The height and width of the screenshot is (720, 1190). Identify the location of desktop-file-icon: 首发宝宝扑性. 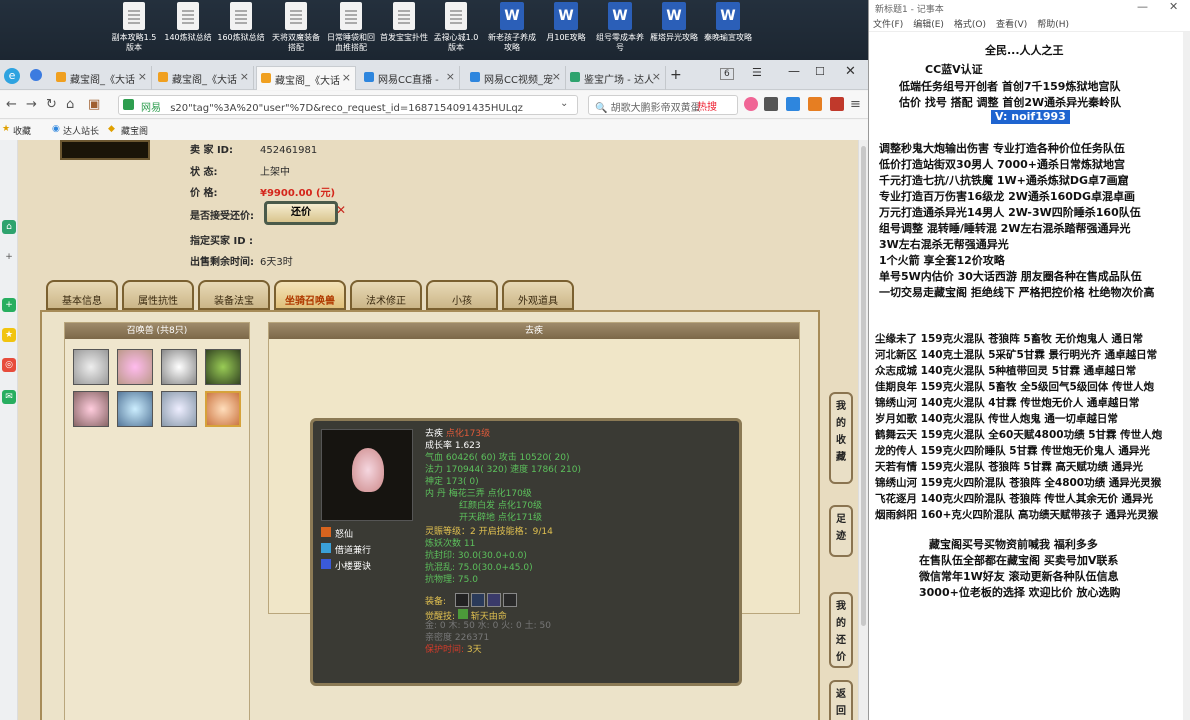
(404, 22).